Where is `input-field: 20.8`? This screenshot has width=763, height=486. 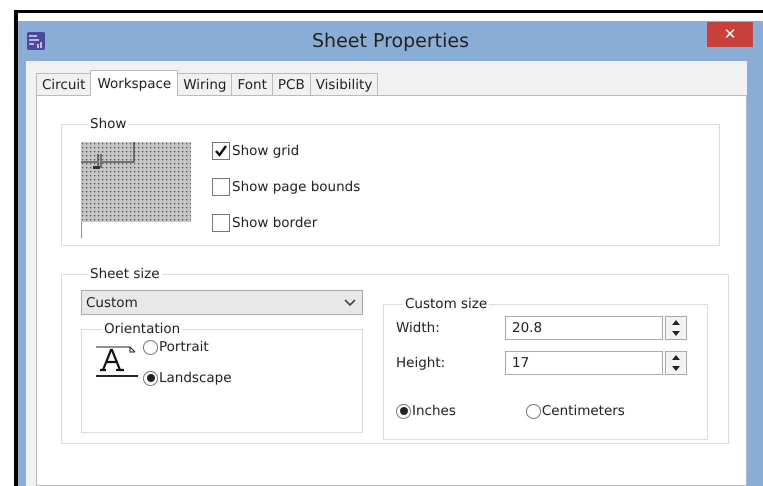 input-field: 20.8 is located at coordinates (584, 328).